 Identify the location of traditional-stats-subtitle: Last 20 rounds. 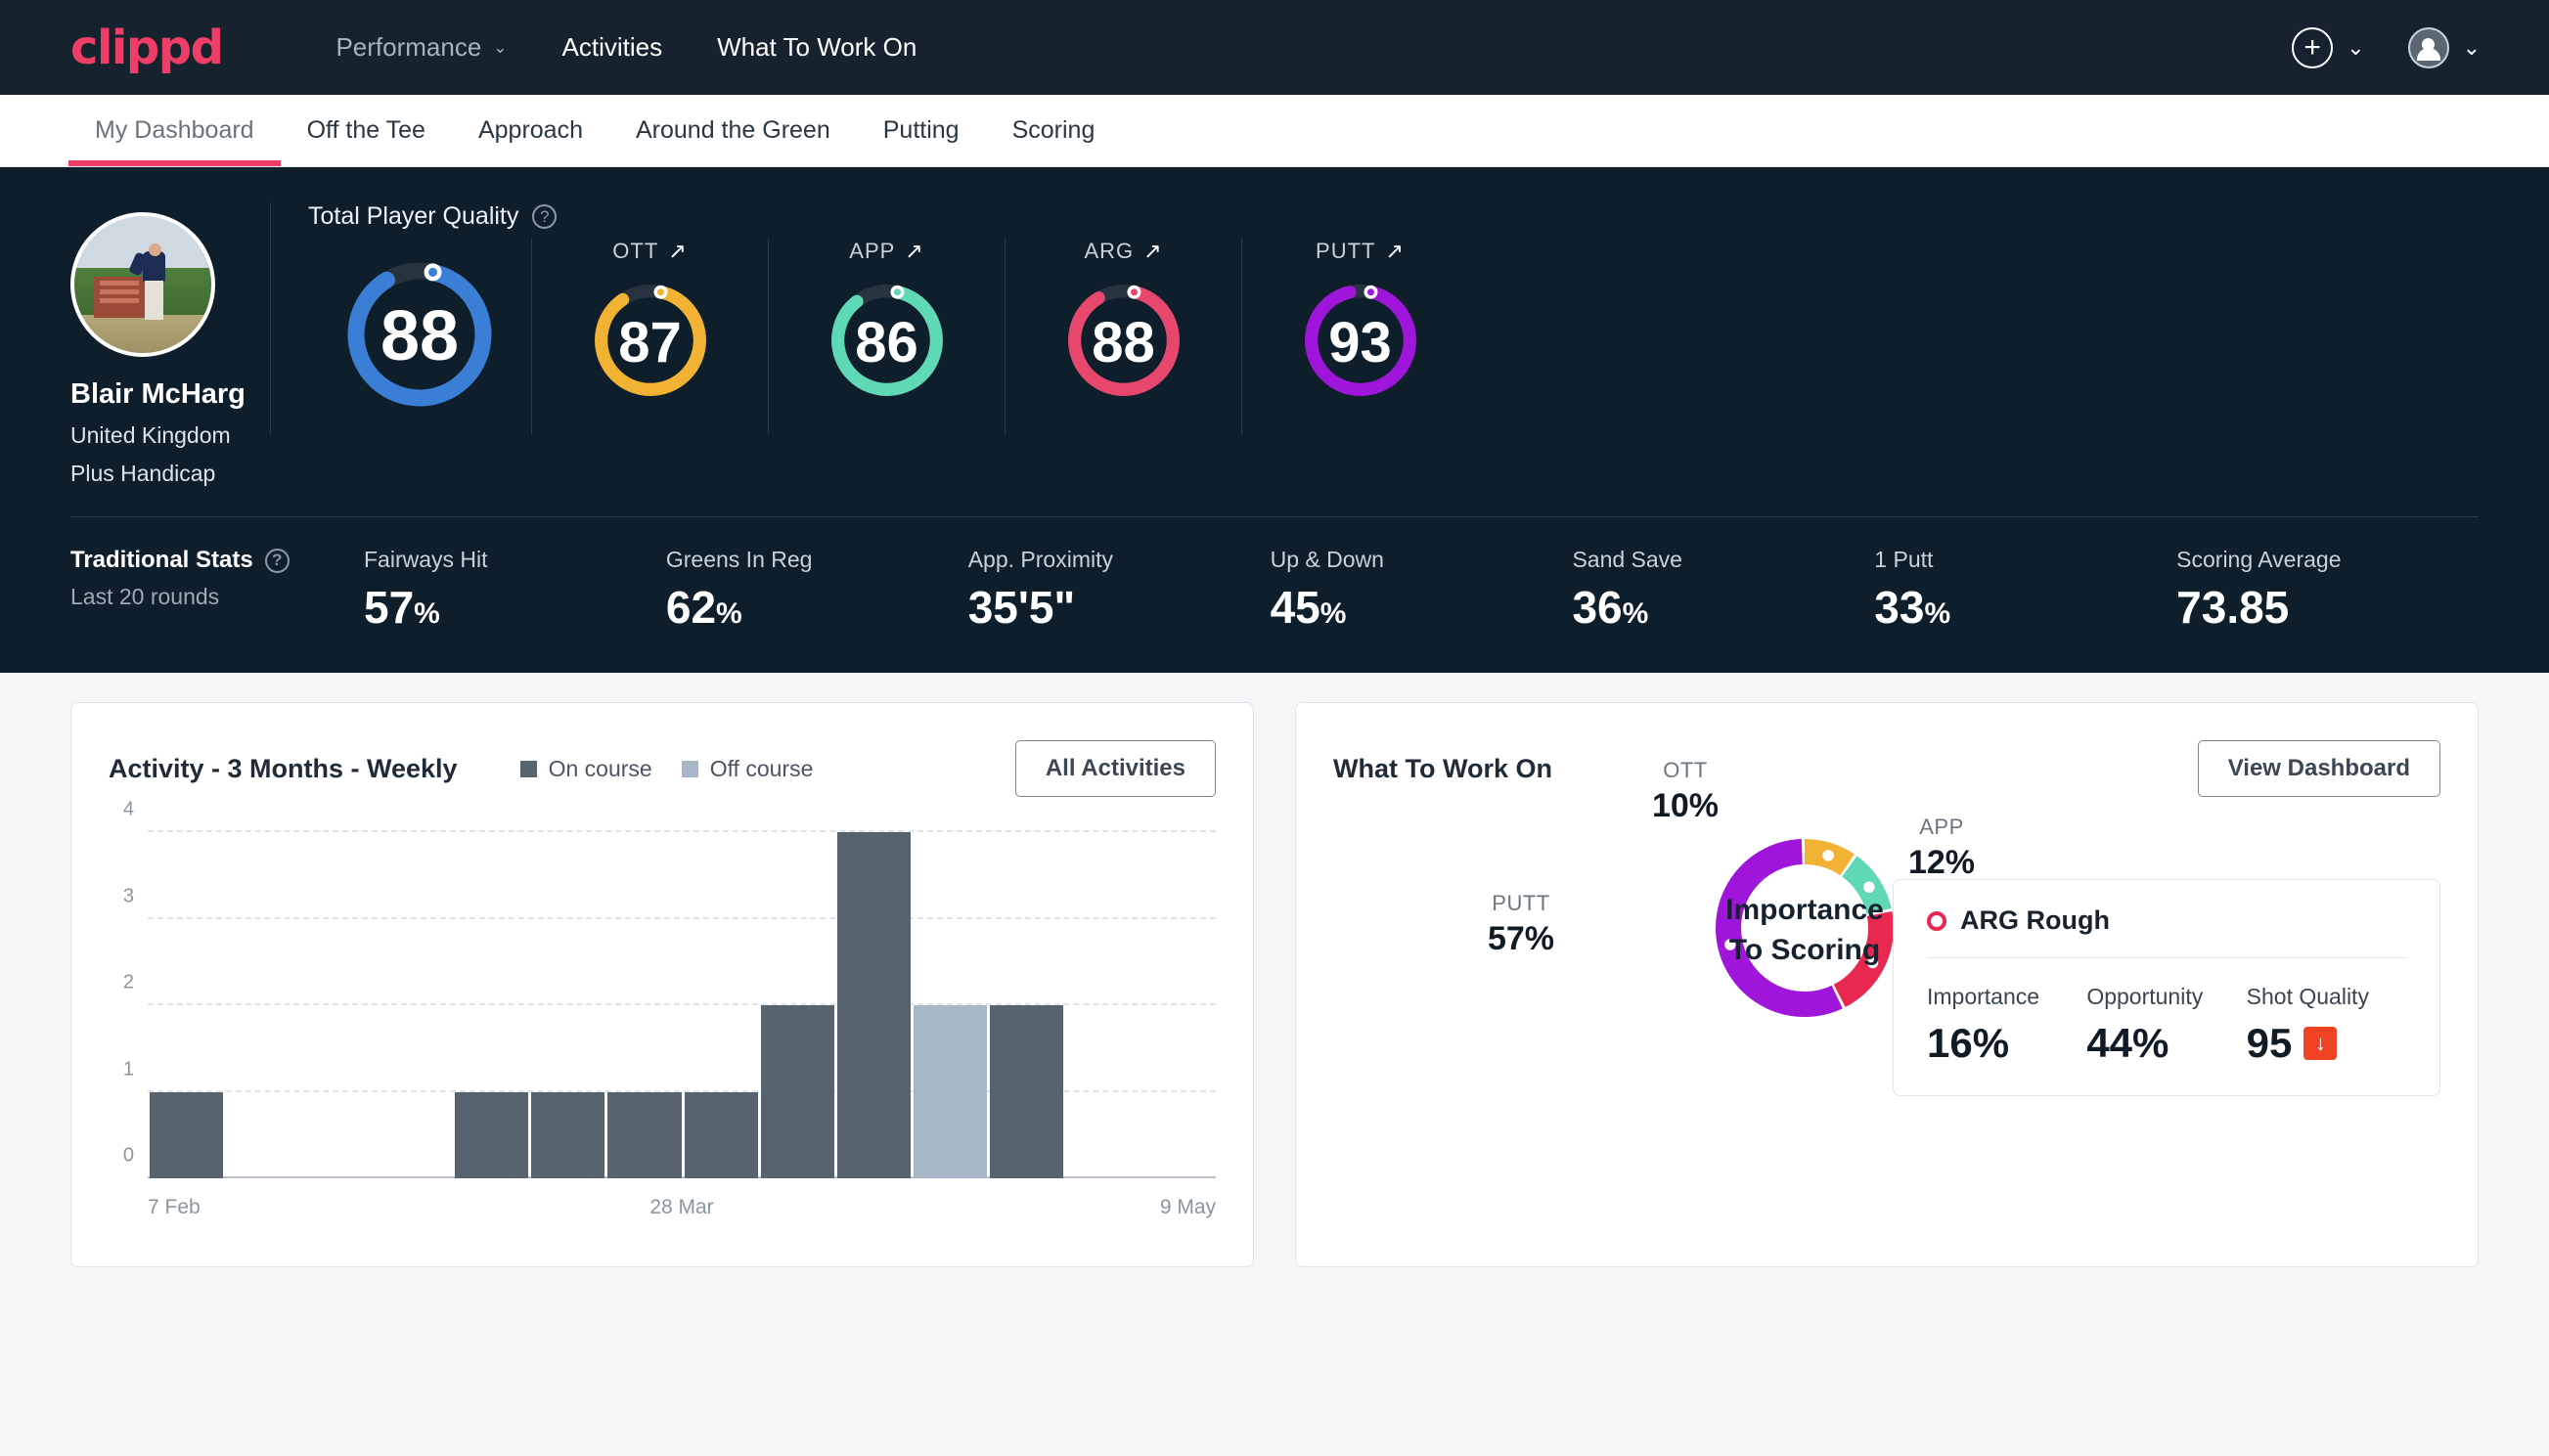
(145, 596).